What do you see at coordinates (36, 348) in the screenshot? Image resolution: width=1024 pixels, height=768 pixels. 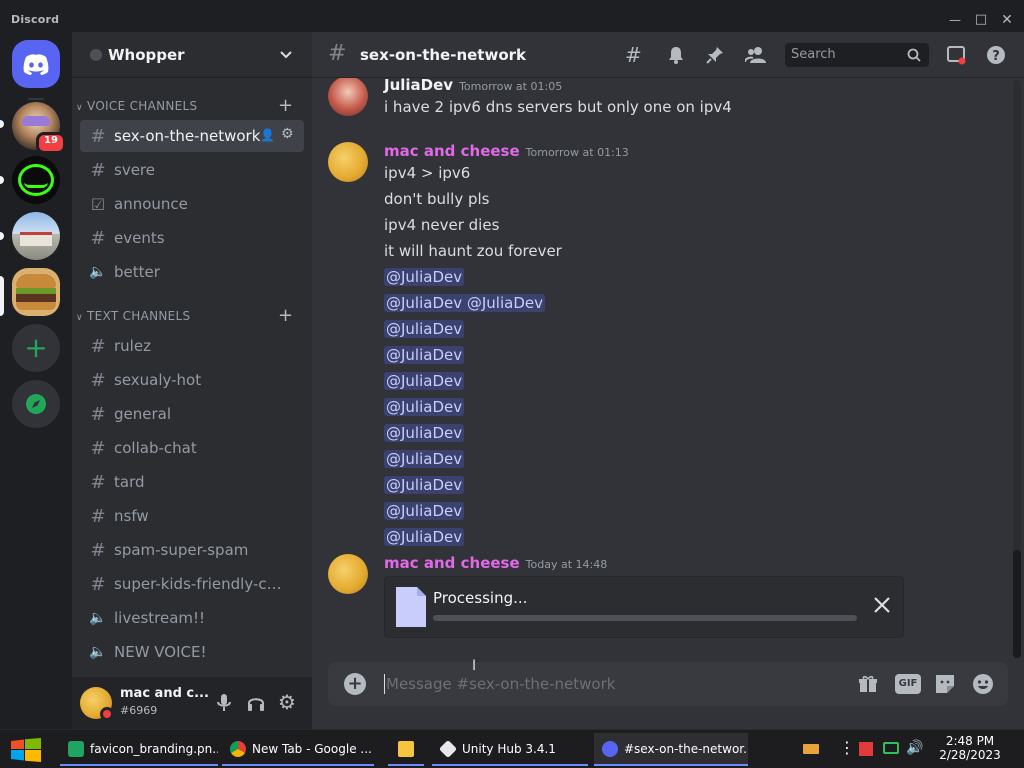 I see `add-server-button: +` at bounding box center [36, 348].